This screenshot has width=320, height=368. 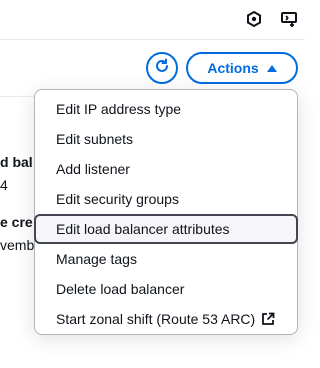 I want to click on menu-item-label: Delete load balancer, so click(x=120, y=289).